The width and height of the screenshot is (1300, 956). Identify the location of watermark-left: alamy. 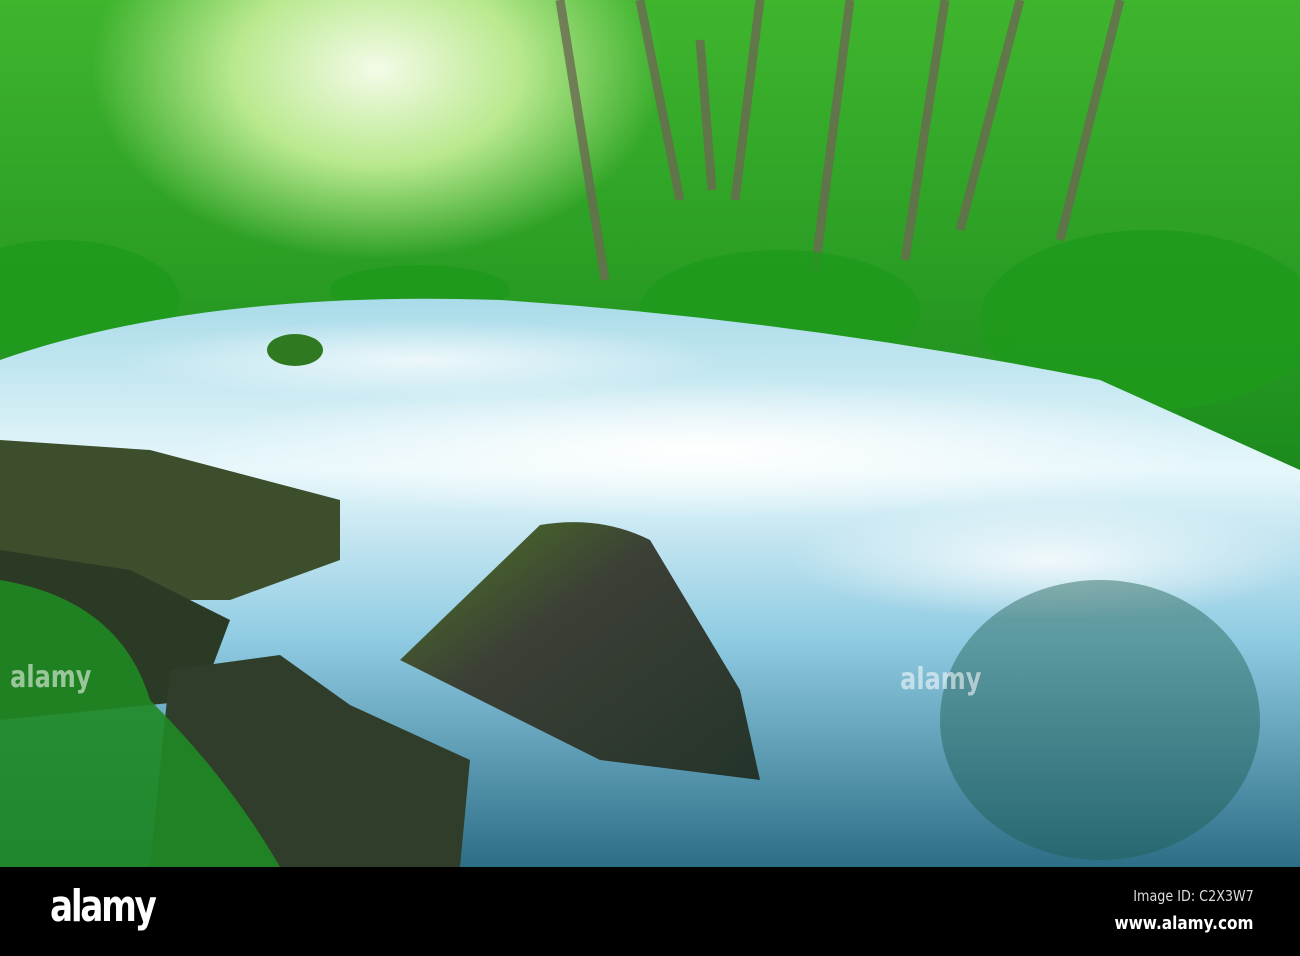
(51, 677).